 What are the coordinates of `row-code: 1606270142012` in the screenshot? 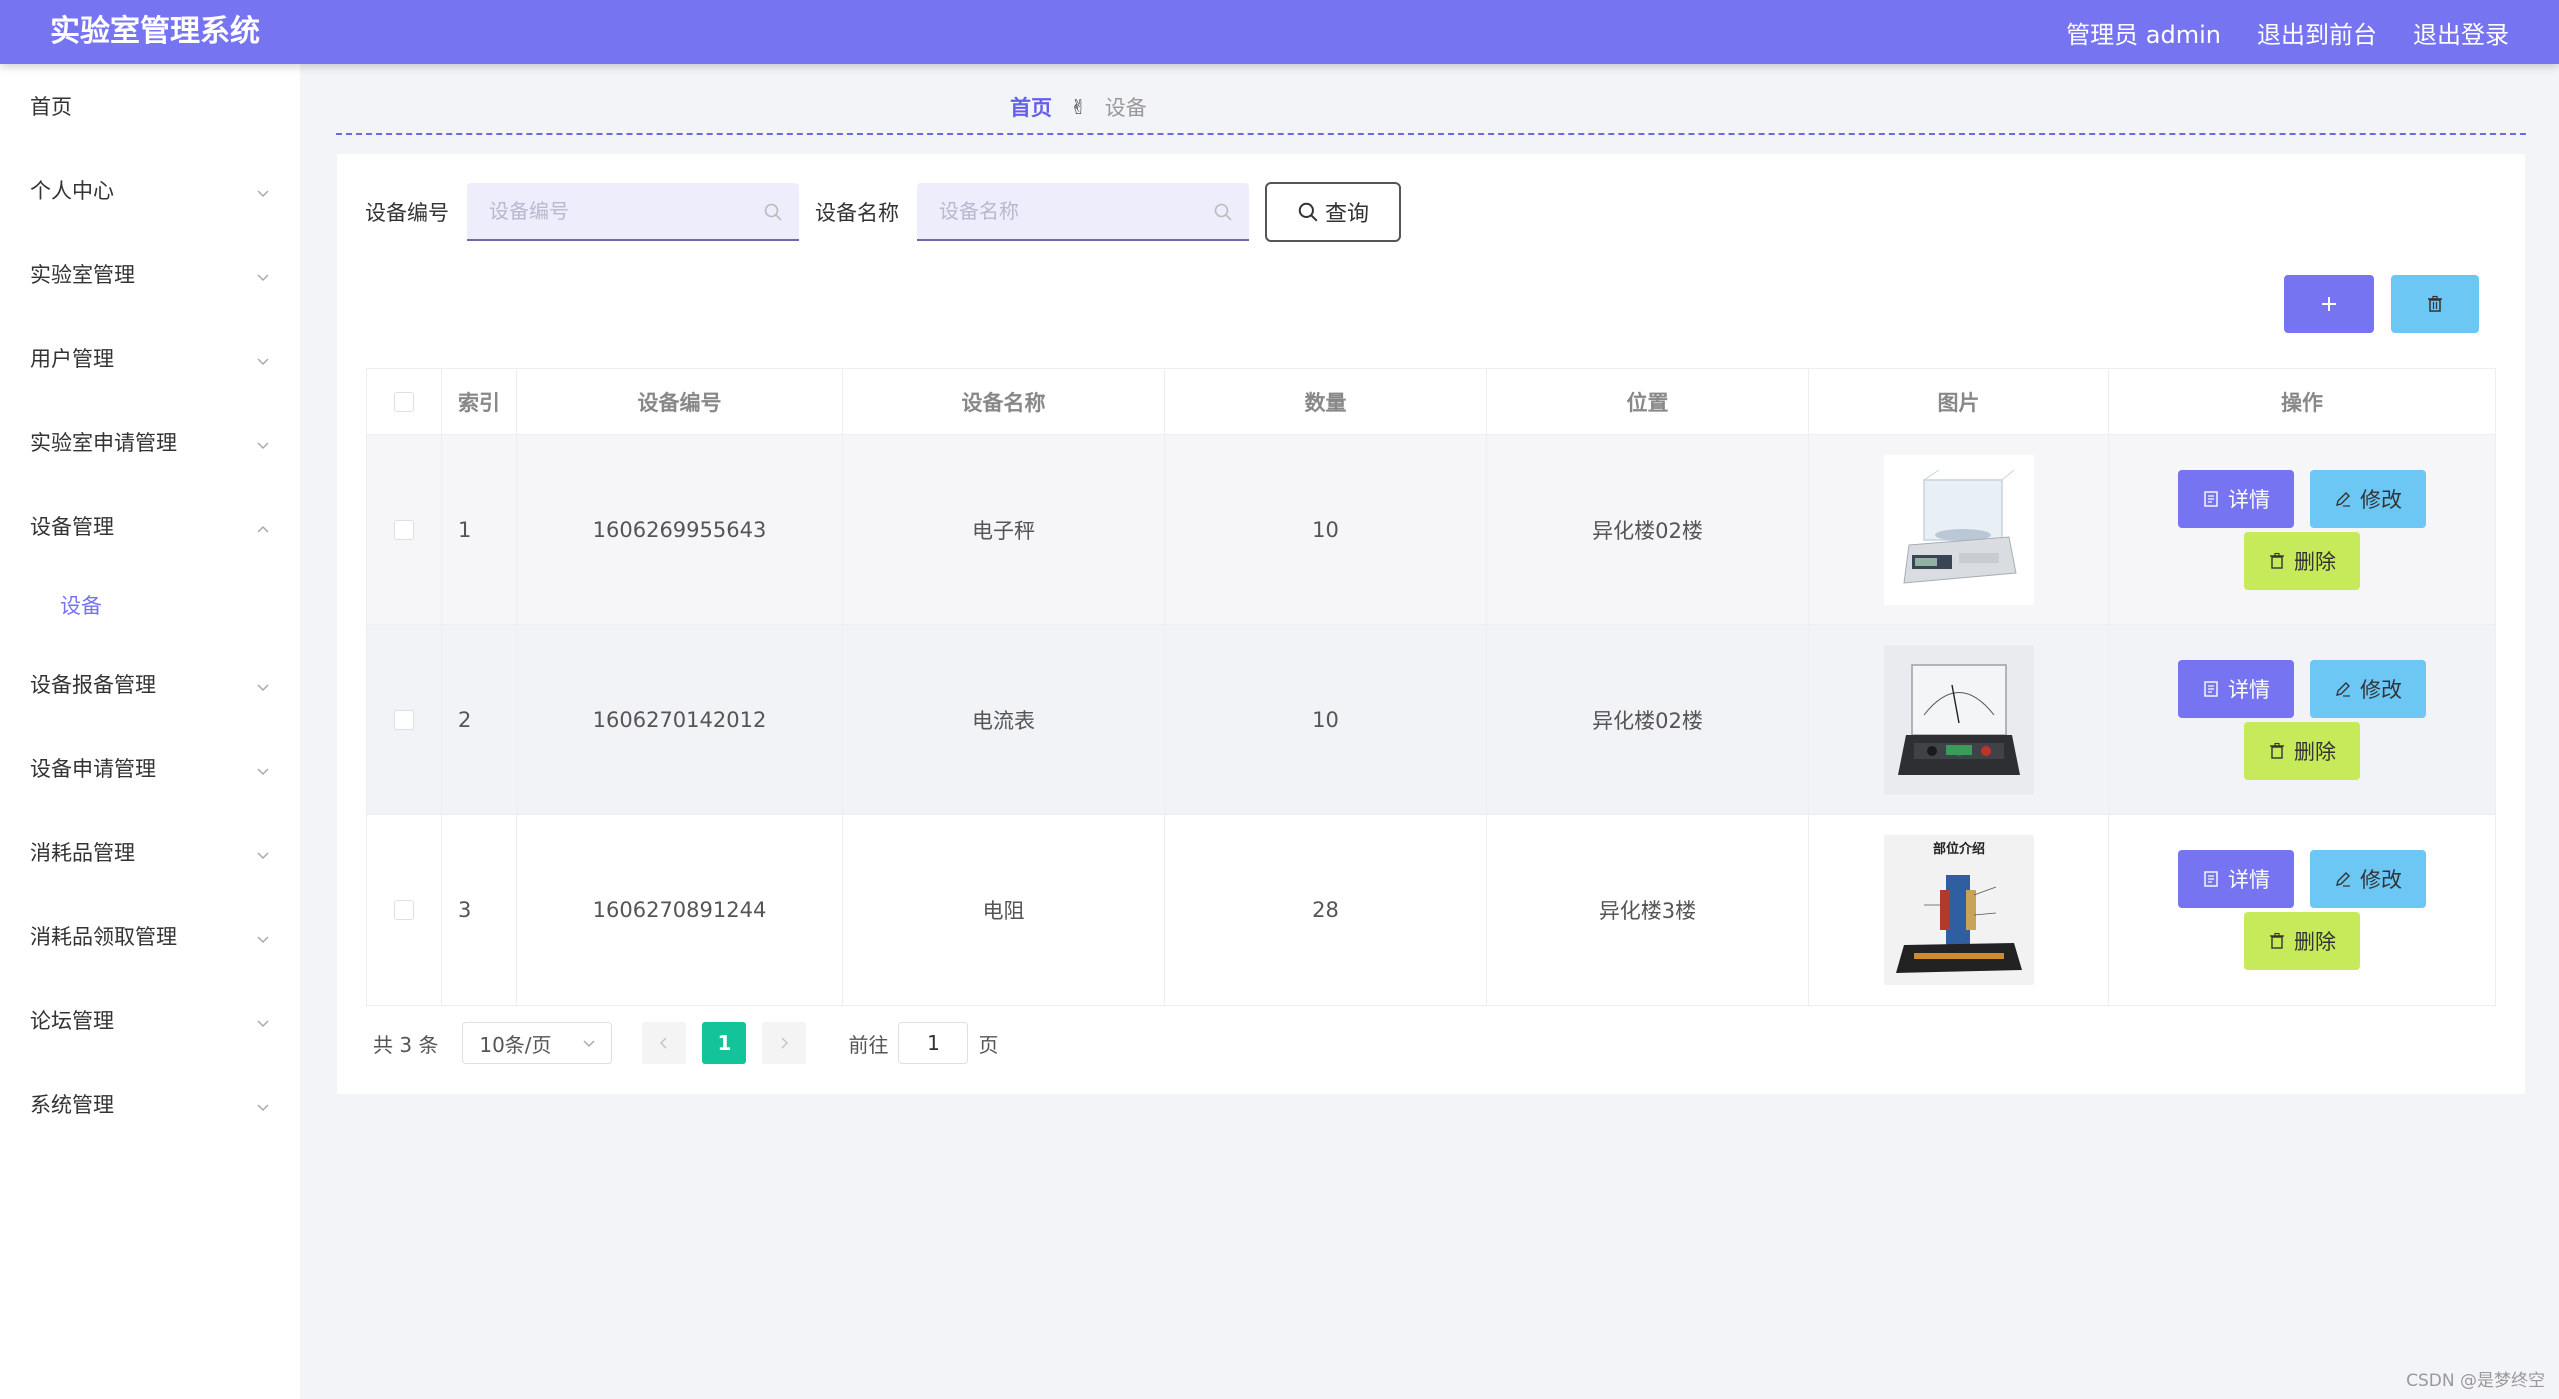 It's located at (680, 719).